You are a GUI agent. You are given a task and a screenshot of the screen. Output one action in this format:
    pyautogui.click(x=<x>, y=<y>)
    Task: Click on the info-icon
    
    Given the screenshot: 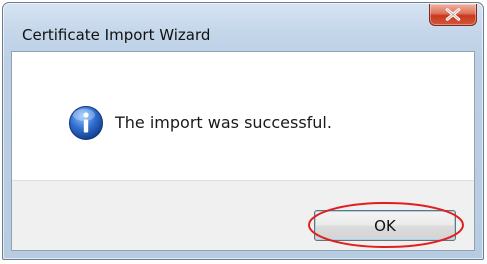 What is the action you would take?
    pyautogui.click(x=86, y=123)
    